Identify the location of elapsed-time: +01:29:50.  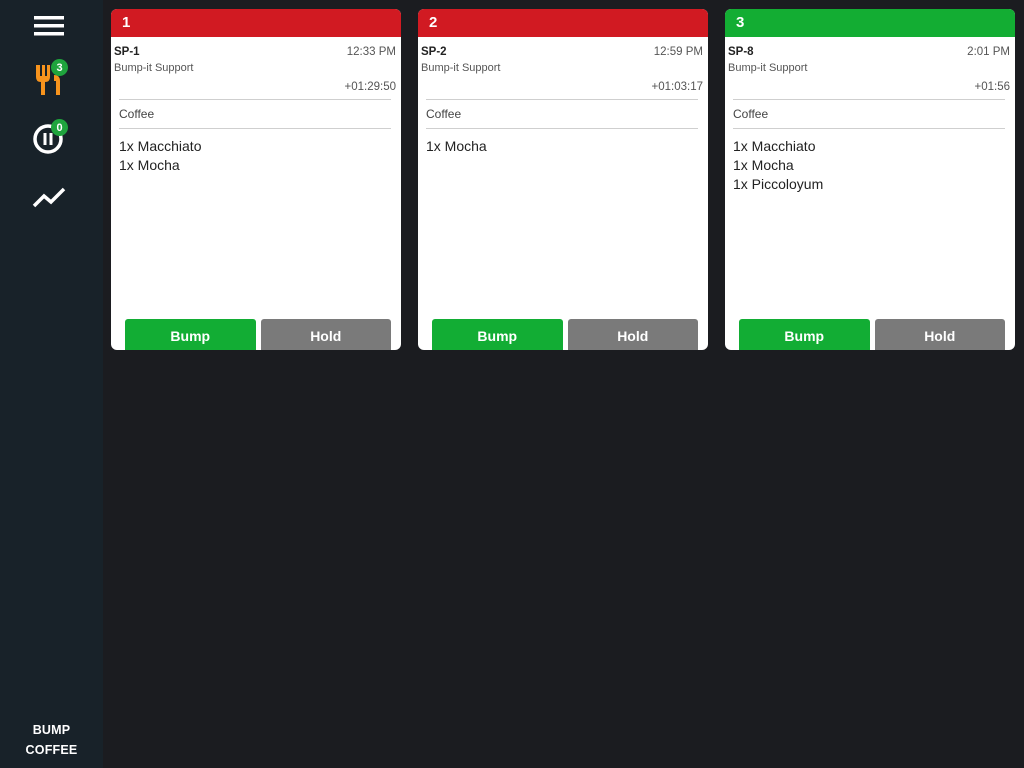
(370, 87).